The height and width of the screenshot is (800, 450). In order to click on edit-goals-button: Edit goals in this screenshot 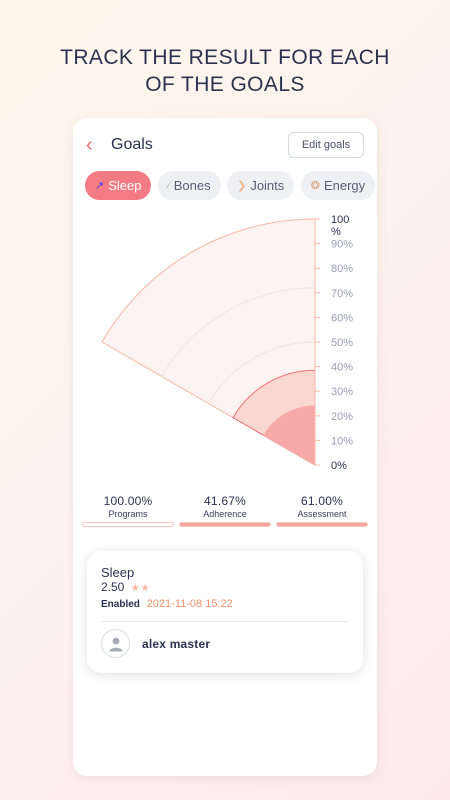, I will do `click(326, 145)`.